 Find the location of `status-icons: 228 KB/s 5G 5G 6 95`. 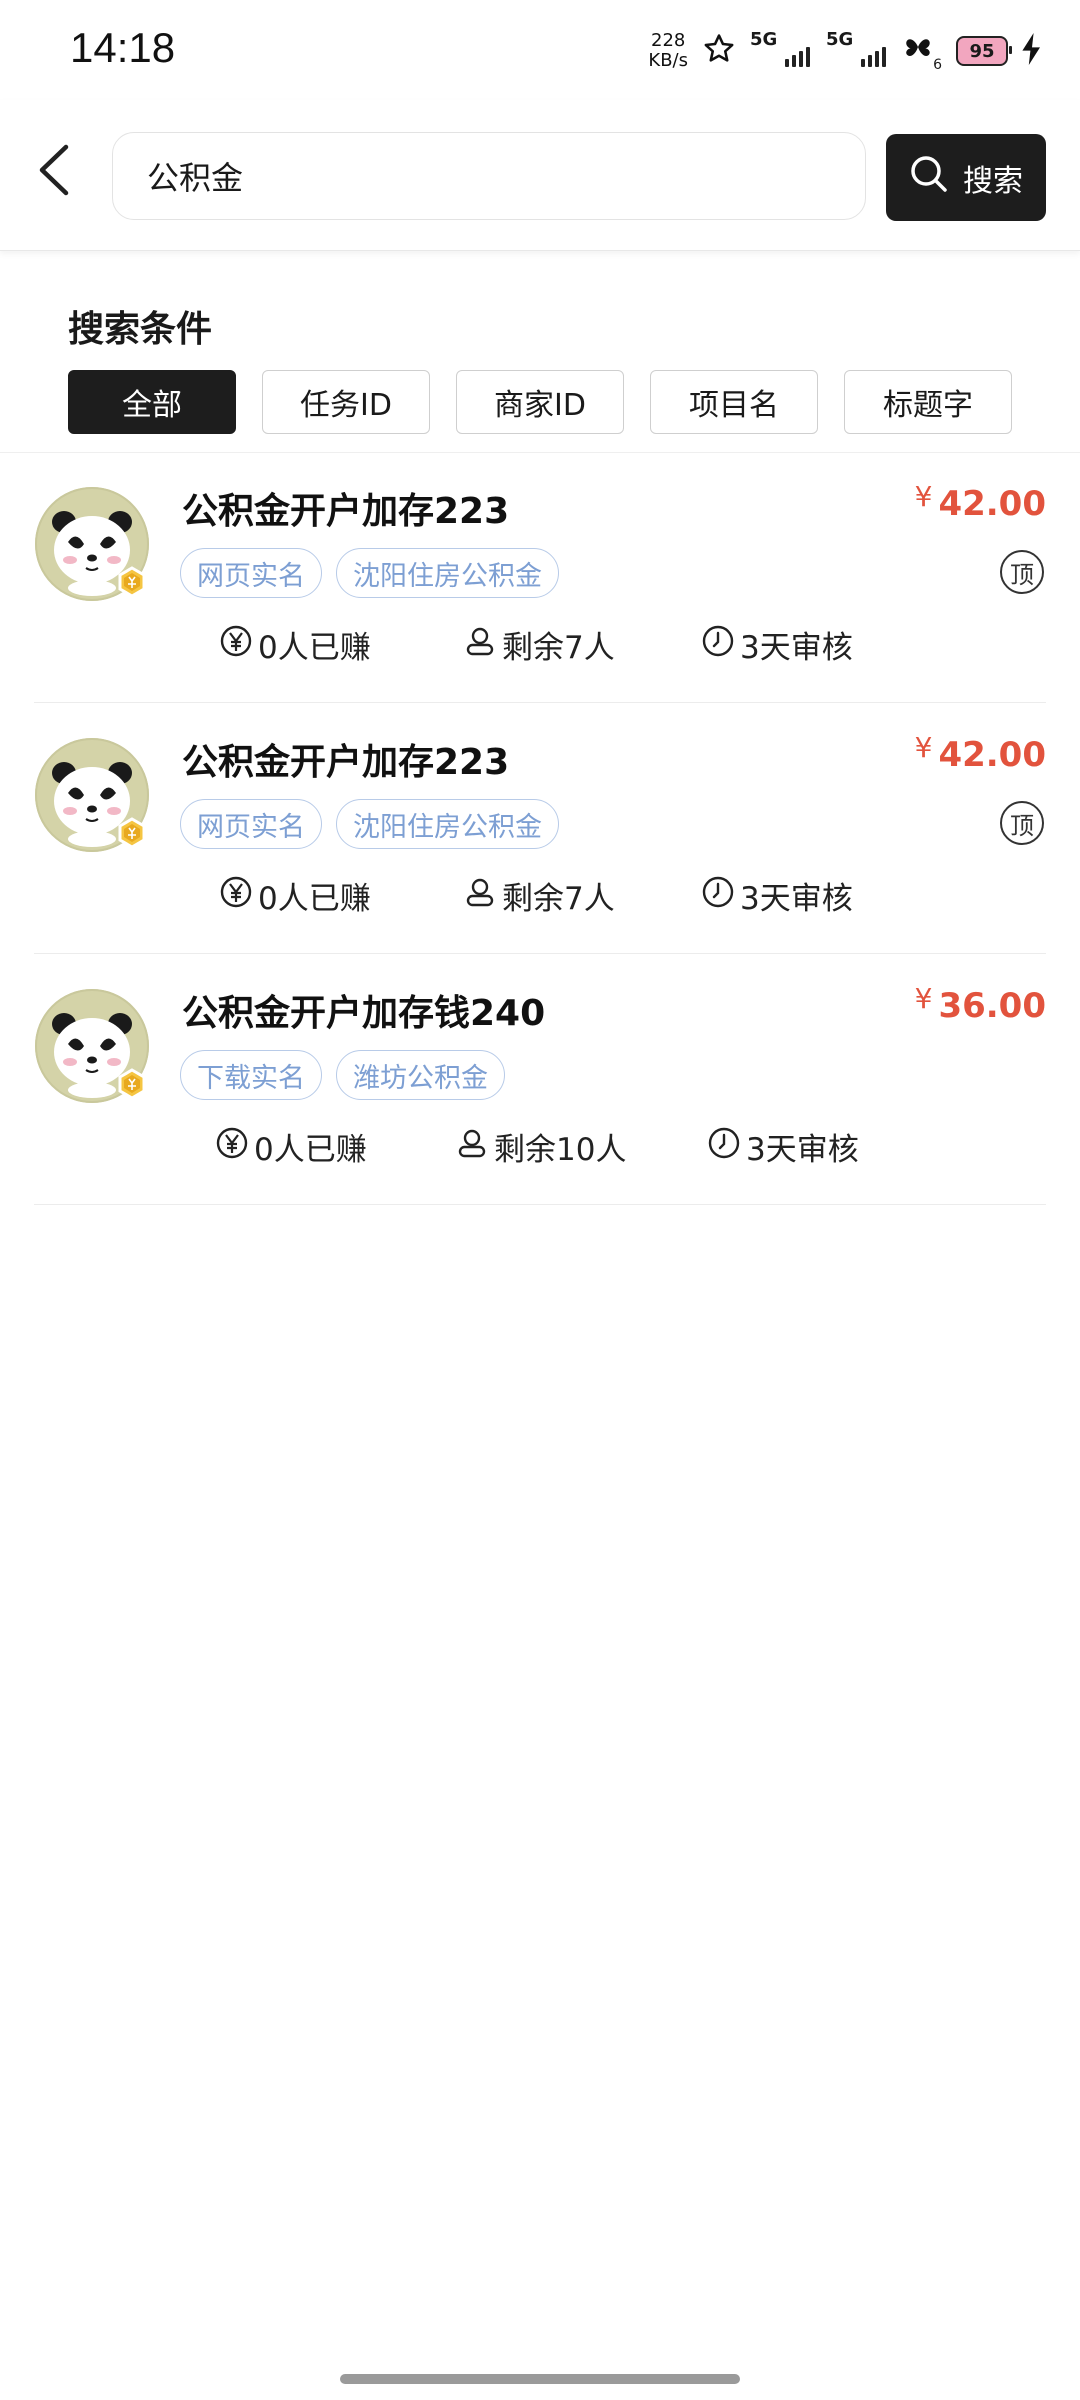

status-icons: 228 KB/s 5G 5G 6 95 is located at coordinates (845, 51).